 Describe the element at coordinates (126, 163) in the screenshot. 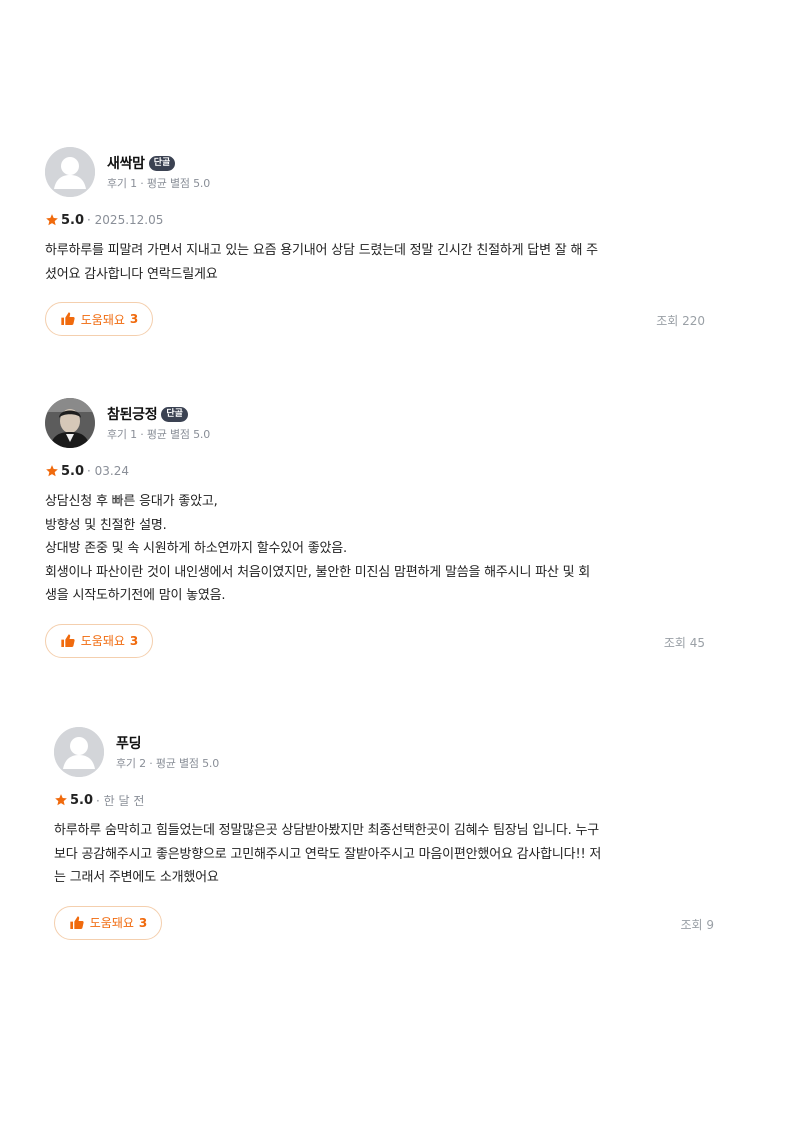

I see `author-name: 새싹맘` at that location.